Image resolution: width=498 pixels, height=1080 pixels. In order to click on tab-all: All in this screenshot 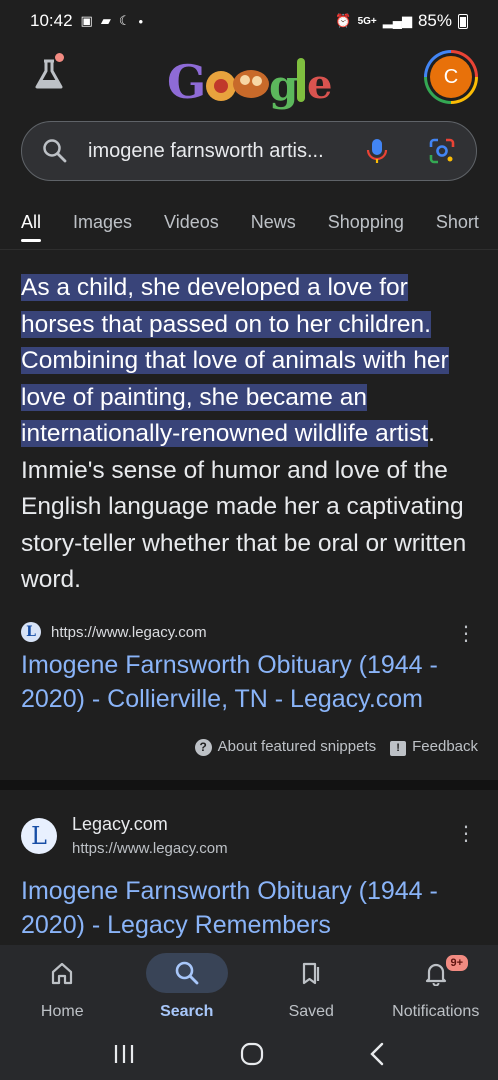, I will do `click(31, 221)`.